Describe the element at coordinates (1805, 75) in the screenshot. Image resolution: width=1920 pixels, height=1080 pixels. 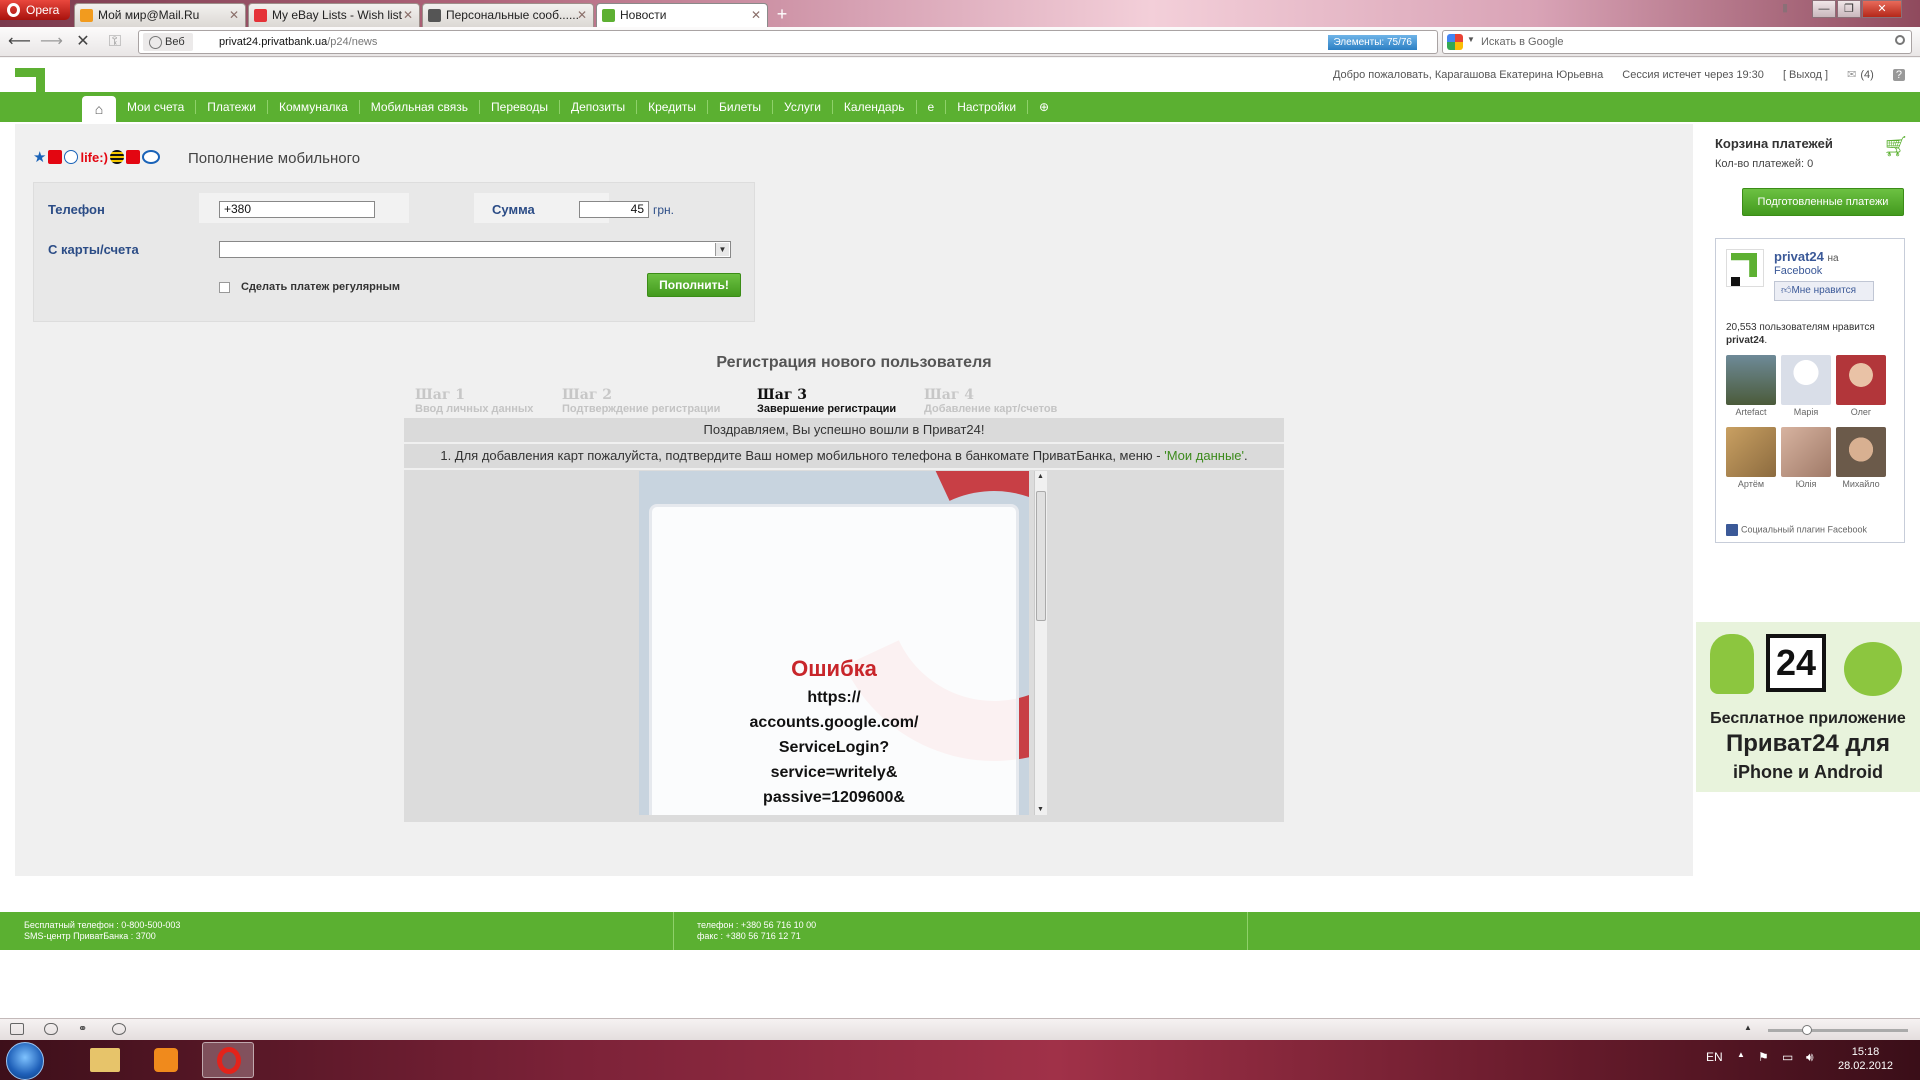
I see `logout-link: [ Выход ]` at that location.